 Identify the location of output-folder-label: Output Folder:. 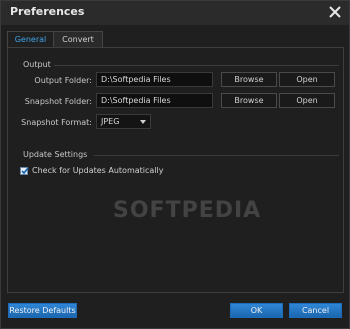
(63, 80).